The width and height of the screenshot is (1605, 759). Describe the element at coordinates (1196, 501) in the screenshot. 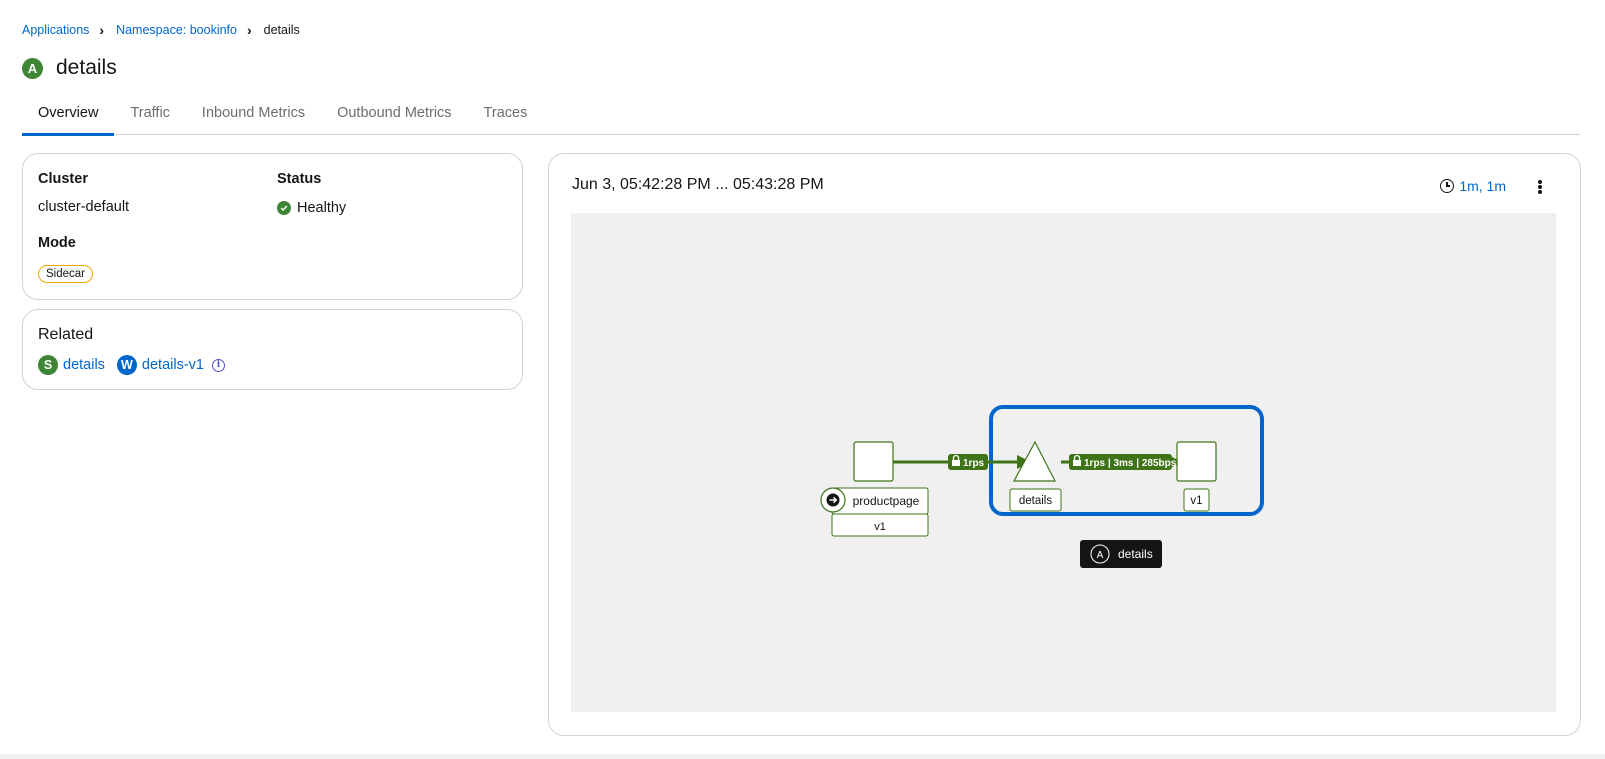

I see `v1-label: v1` at that location.